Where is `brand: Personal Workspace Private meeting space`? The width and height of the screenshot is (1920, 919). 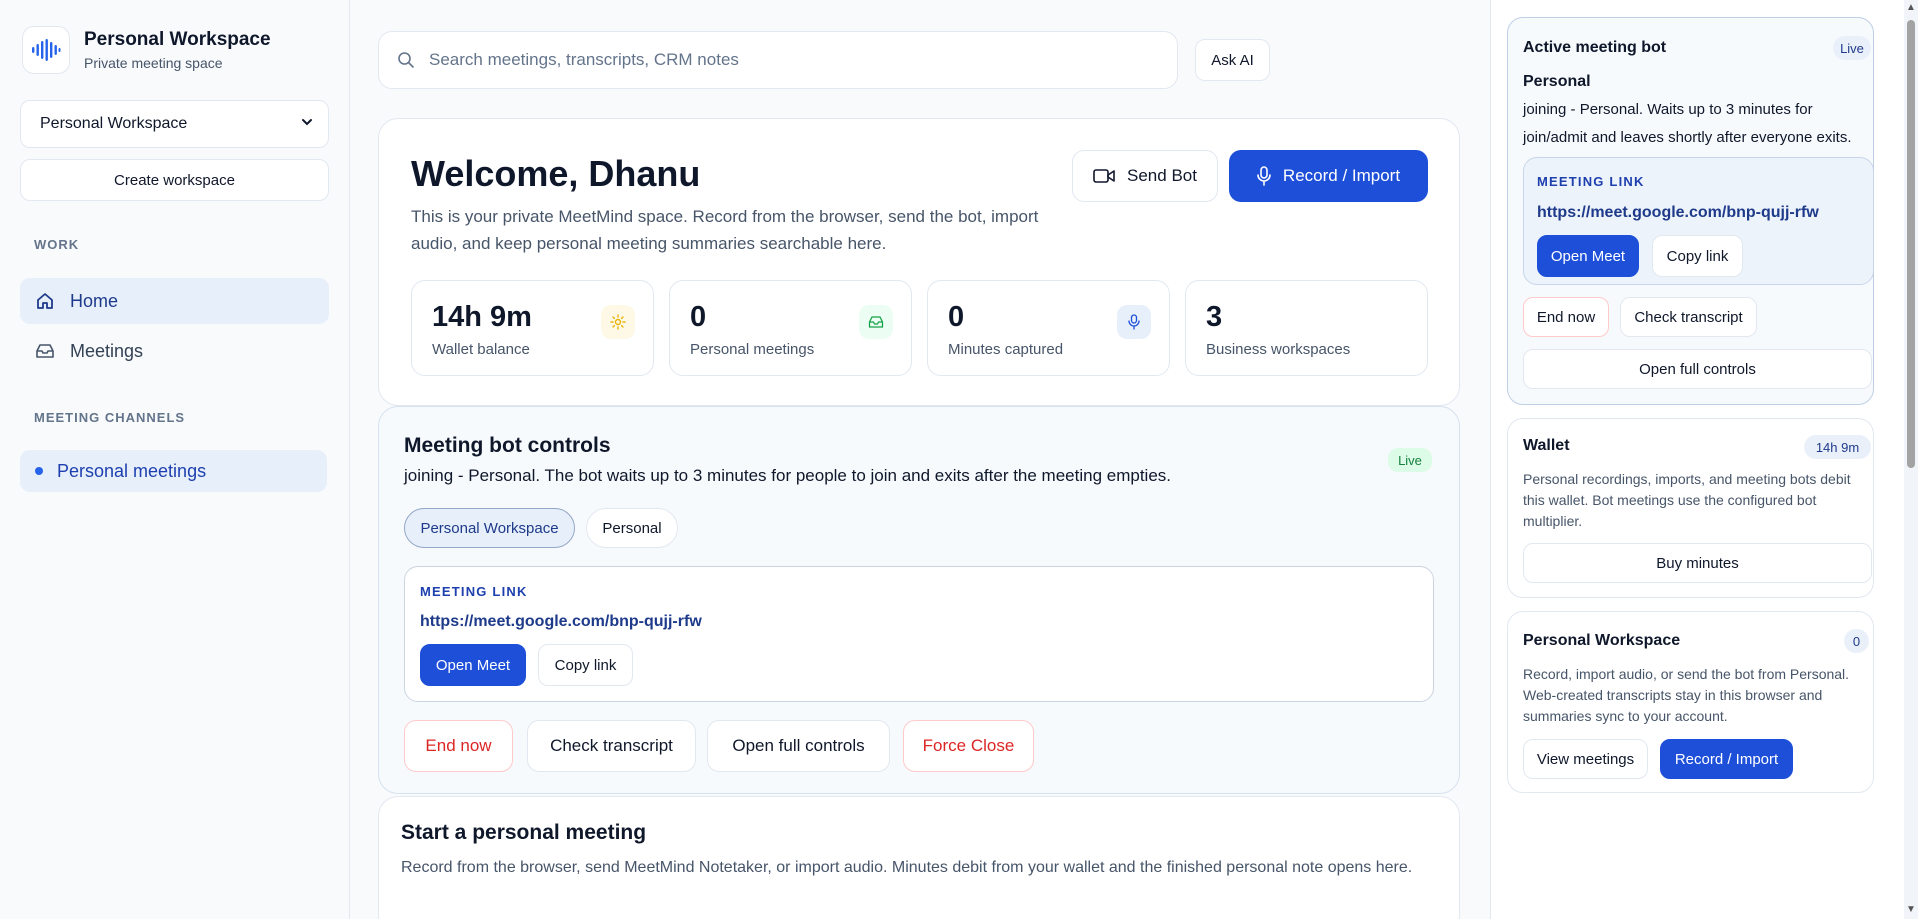 brand: Personal Workspace Private meeting space is located at coordinates (146, 50).